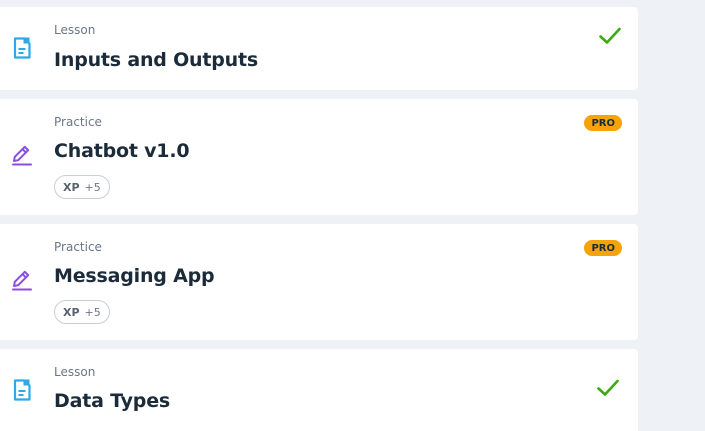  I want to click on item-title: Inputs and Outputs, so click(156, 60).